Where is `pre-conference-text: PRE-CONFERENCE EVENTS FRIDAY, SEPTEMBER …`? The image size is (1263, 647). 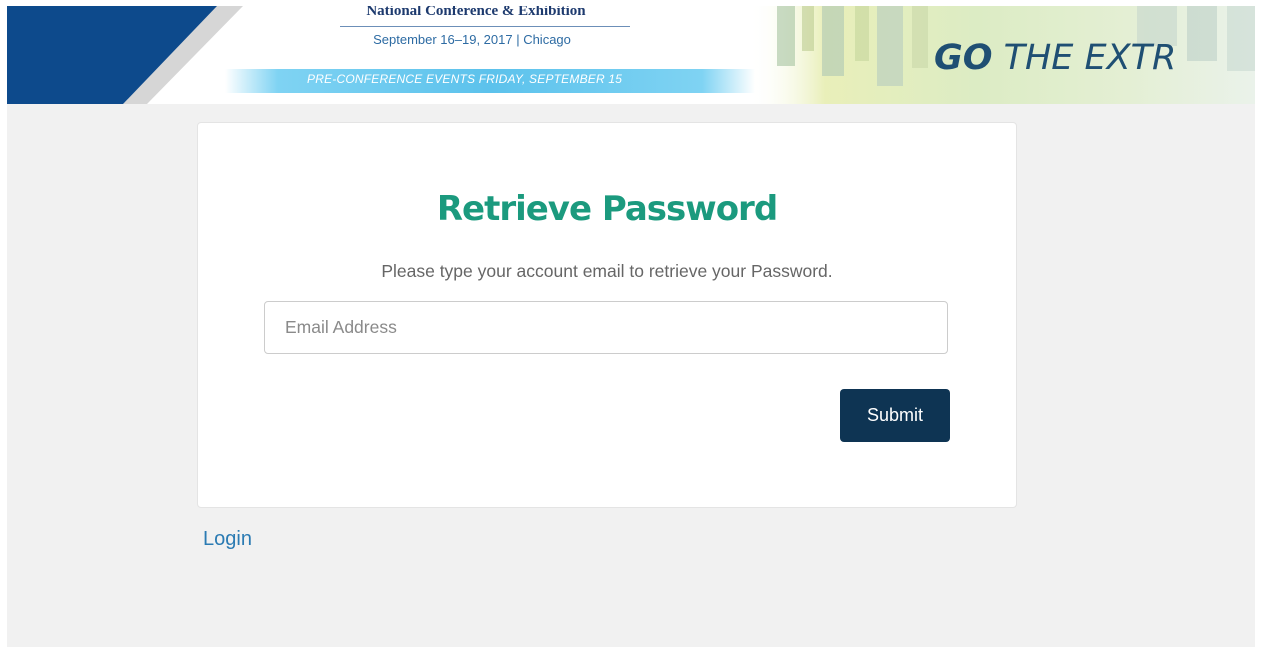
pre-conference-text: PRE-CONFERENCE EVENTS FRIDAY, SEPTEMBER … is located at coordinates (465, 79).